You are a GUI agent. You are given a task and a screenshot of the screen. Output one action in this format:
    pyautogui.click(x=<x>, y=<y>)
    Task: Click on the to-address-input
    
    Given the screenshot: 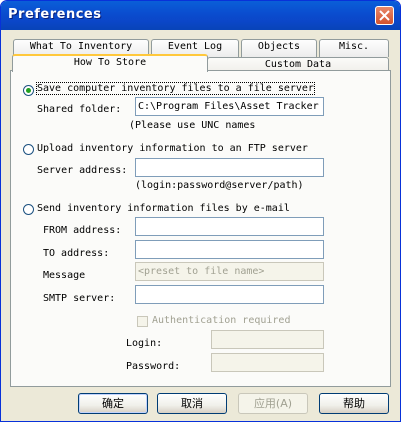 What is the action you would take?
    pyautogui.click(x=229, y=249)
    